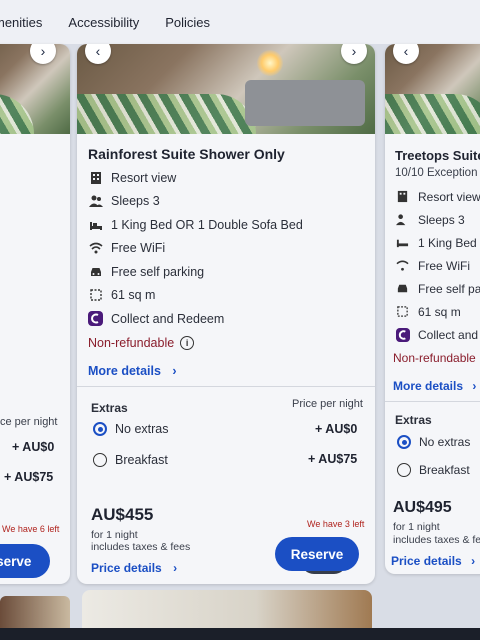  I want to click on top-nav: menities Accessibility Policies, so click(240, 22).